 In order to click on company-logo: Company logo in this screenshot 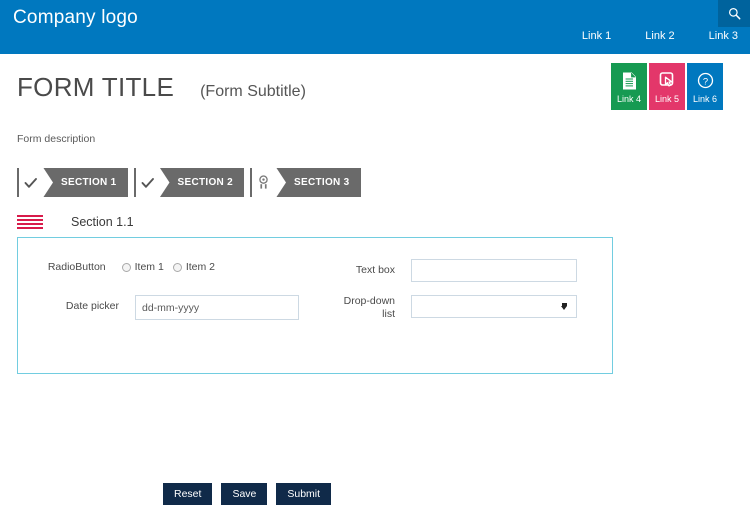, I will do `click(75, 17)`.